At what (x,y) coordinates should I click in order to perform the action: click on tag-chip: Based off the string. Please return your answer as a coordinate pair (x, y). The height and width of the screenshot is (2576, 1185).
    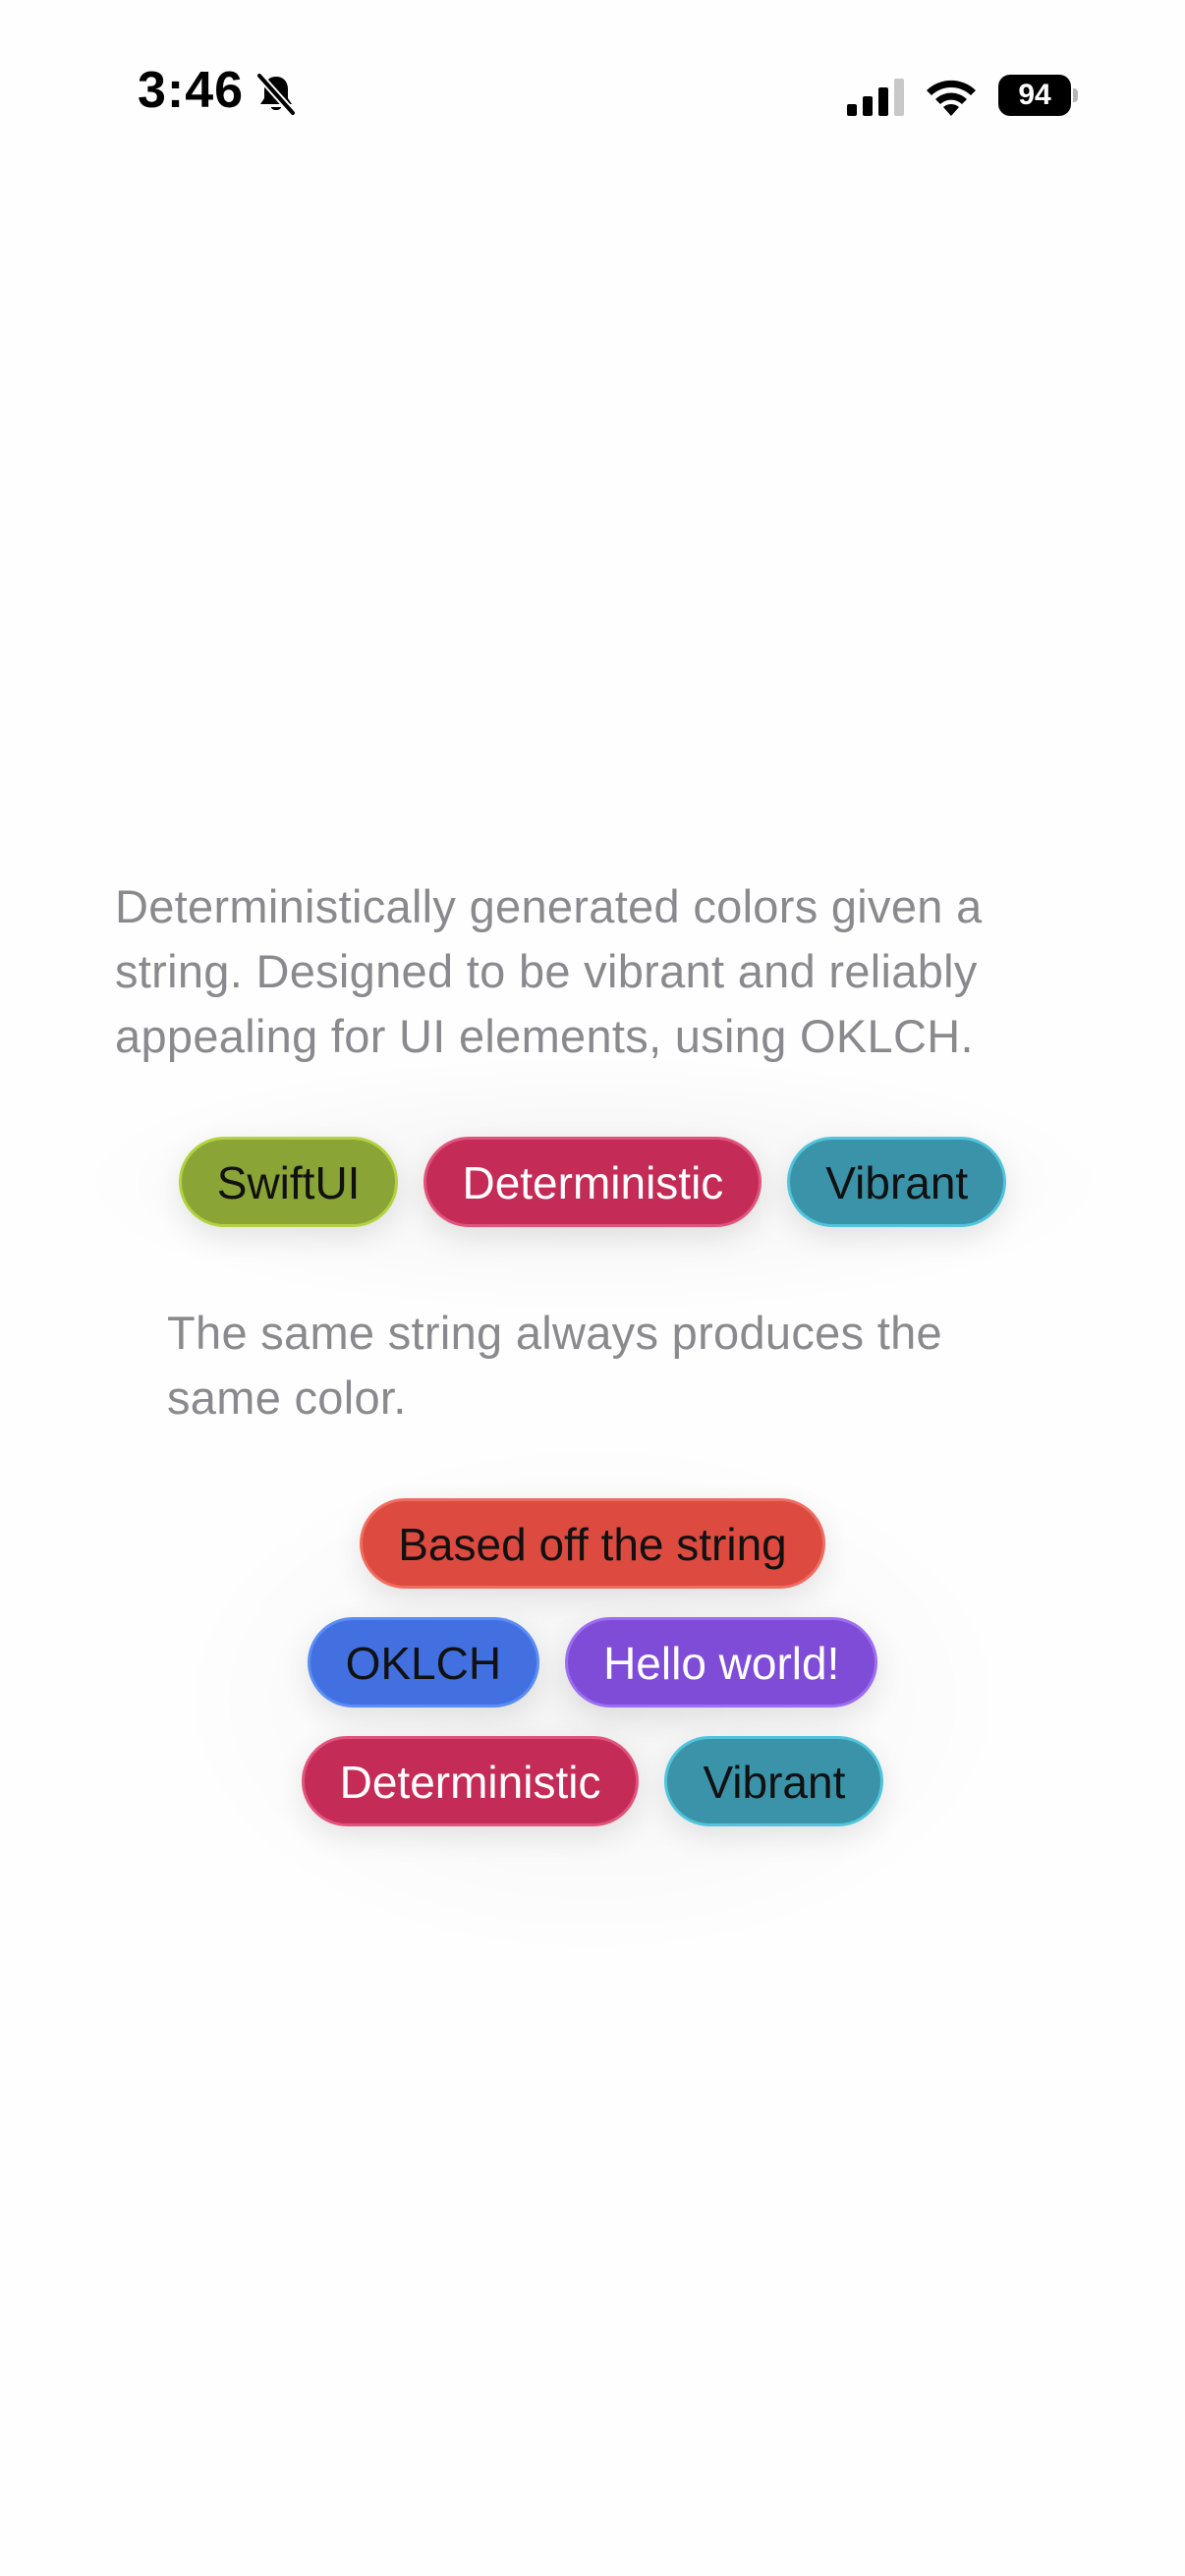
    Looking at the image, I should click on (592, 1543).